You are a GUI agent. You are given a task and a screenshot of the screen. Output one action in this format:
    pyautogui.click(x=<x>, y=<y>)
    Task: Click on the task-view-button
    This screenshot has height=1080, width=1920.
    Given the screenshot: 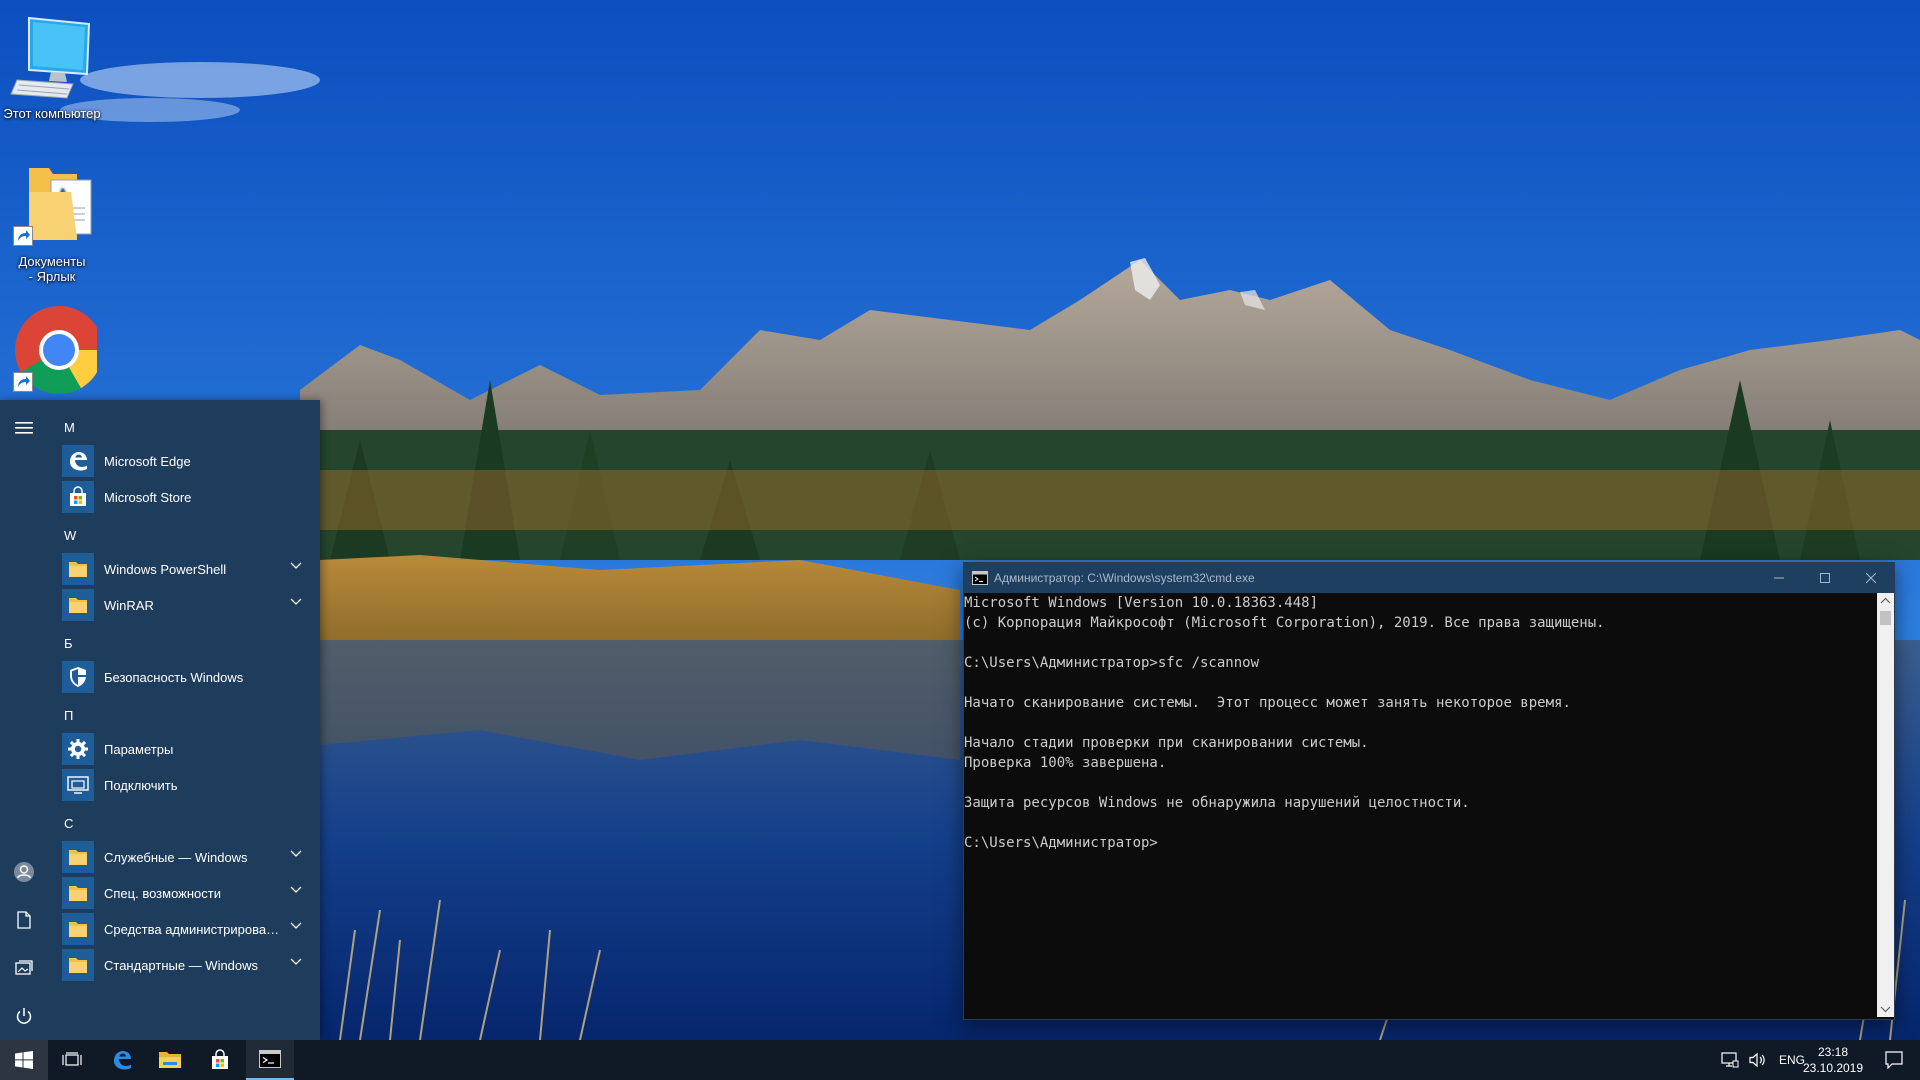 What is the action you would take?
    pyautogui.click(x=72, y=1060)
    